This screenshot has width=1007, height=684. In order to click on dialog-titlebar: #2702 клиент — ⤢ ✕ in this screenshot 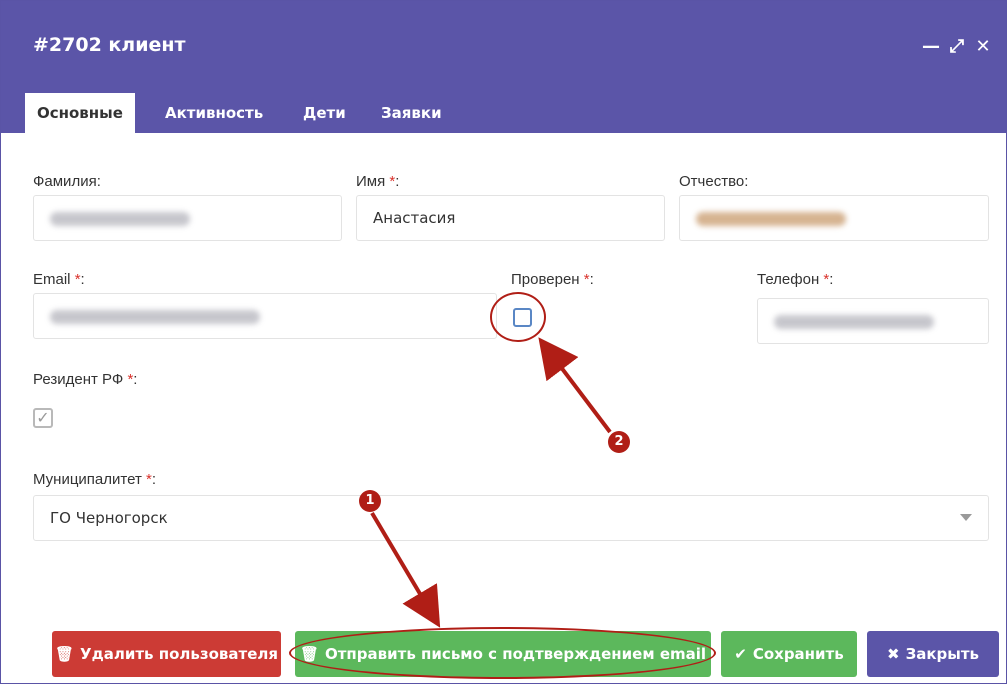, I will do `click(503, 41)`.